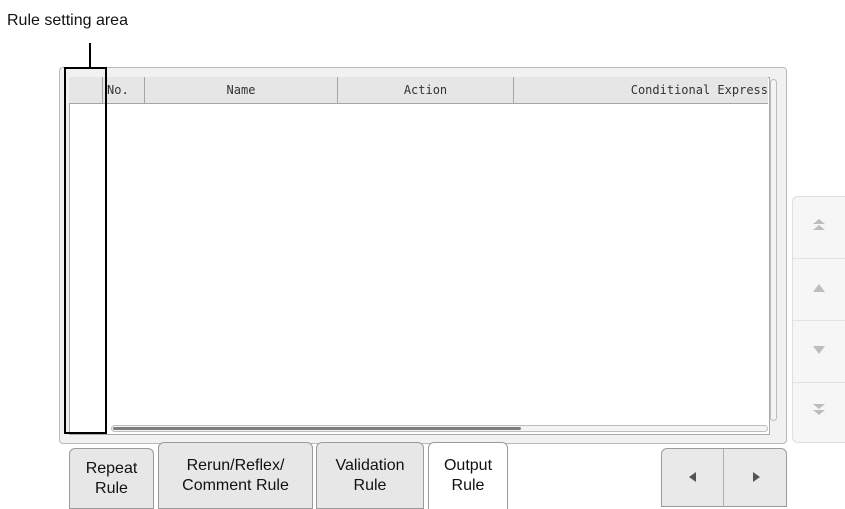 This screenshot has width=845, height=509. I want to click on tab-label: Output Rule, so click(468, 475).